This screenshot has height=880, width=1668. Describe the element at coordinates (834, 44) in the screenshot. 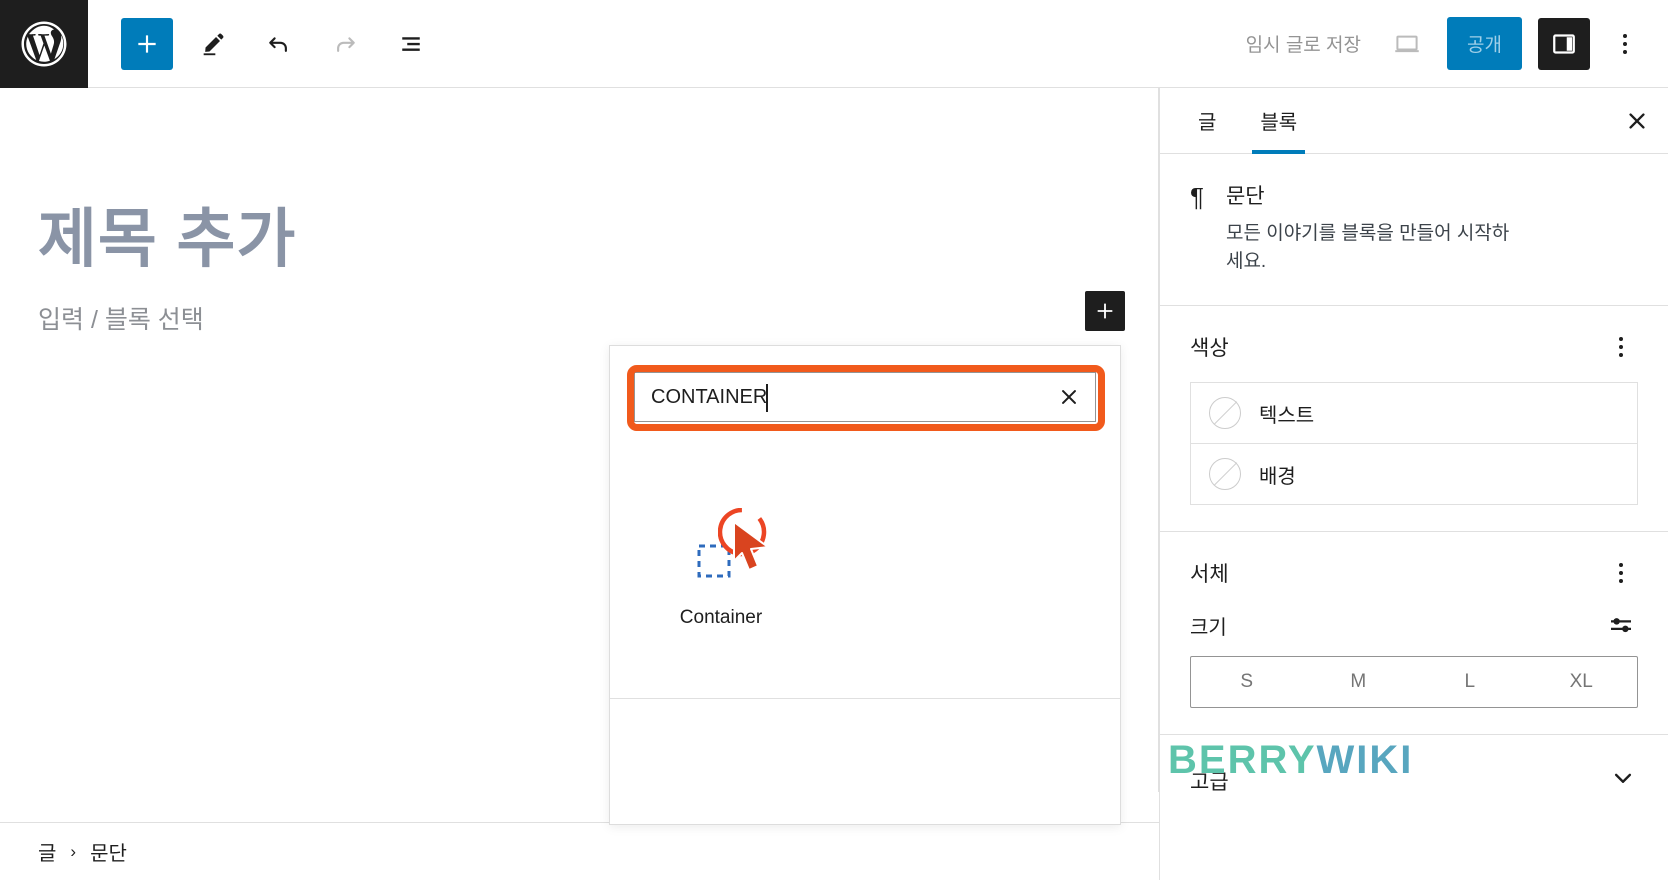

I see `editor-toolbar: 임시 글로 저장 공개` at that location.